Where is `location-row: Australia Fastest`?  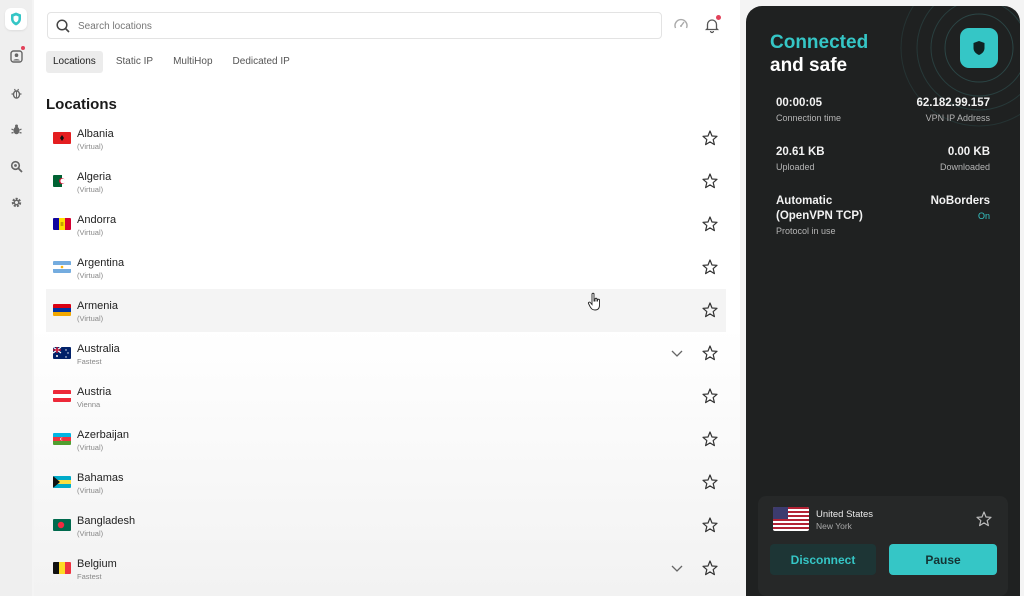 location-row: Australia Fastest is located at coordinates (386, 353).